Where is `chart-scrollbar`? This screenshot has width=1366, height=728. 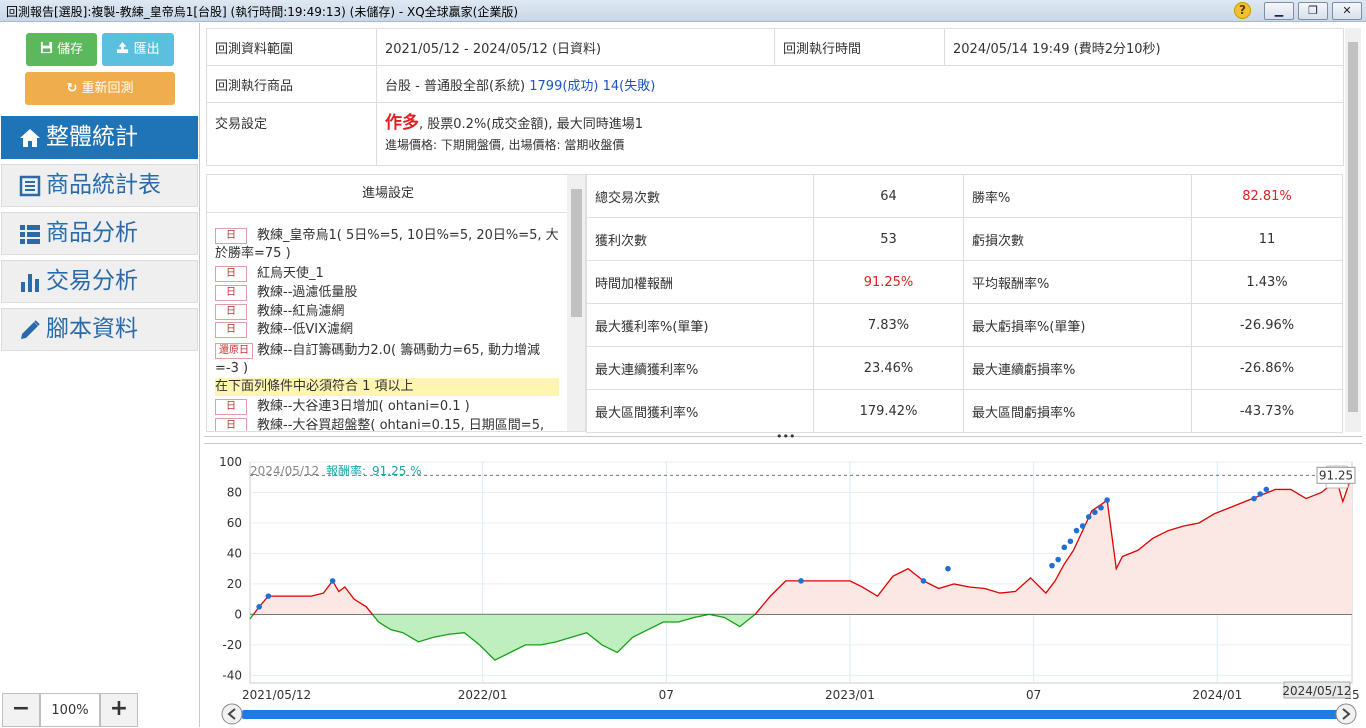 chart-scrollbar is located at coordinates (789, 714).